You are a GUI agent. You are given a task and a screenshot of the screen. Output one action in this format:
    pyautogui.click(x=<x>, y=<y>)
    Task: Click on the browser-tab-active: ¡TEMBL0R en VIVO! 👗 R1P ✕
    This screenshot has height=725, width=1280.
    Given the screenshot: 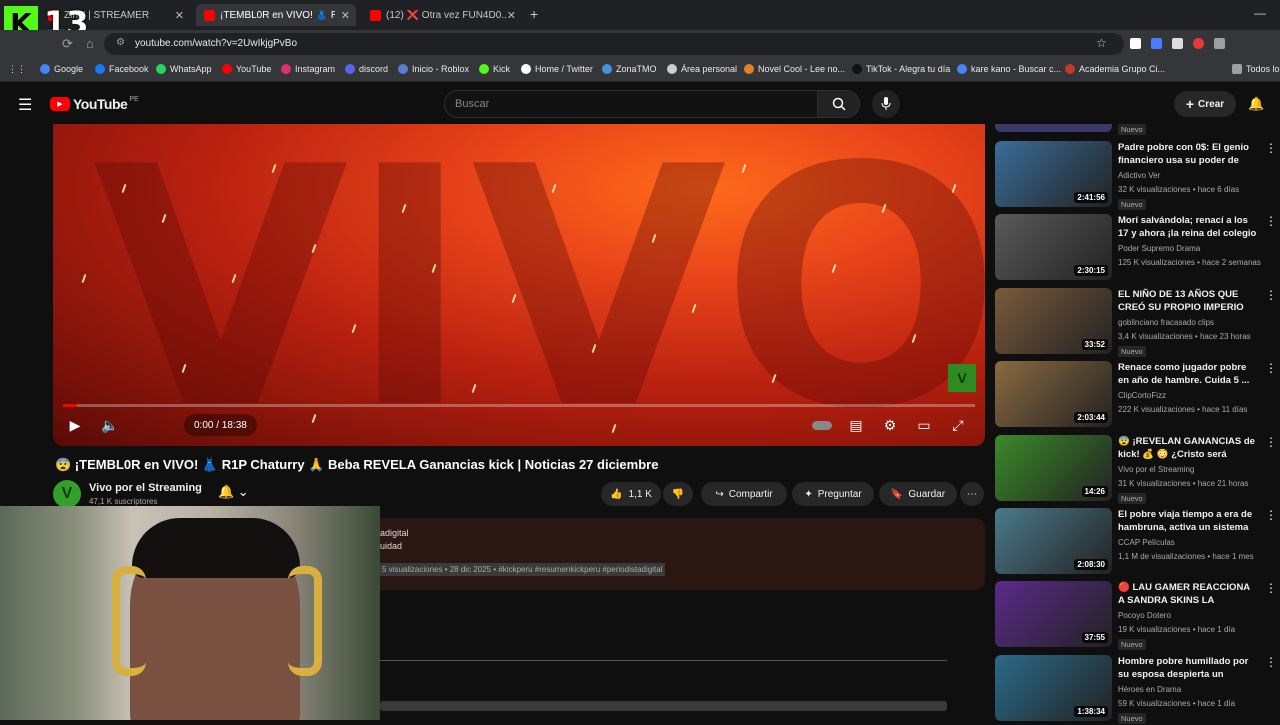 What is the action you would take?
    pyautogui.click(x=276, y=15)
    